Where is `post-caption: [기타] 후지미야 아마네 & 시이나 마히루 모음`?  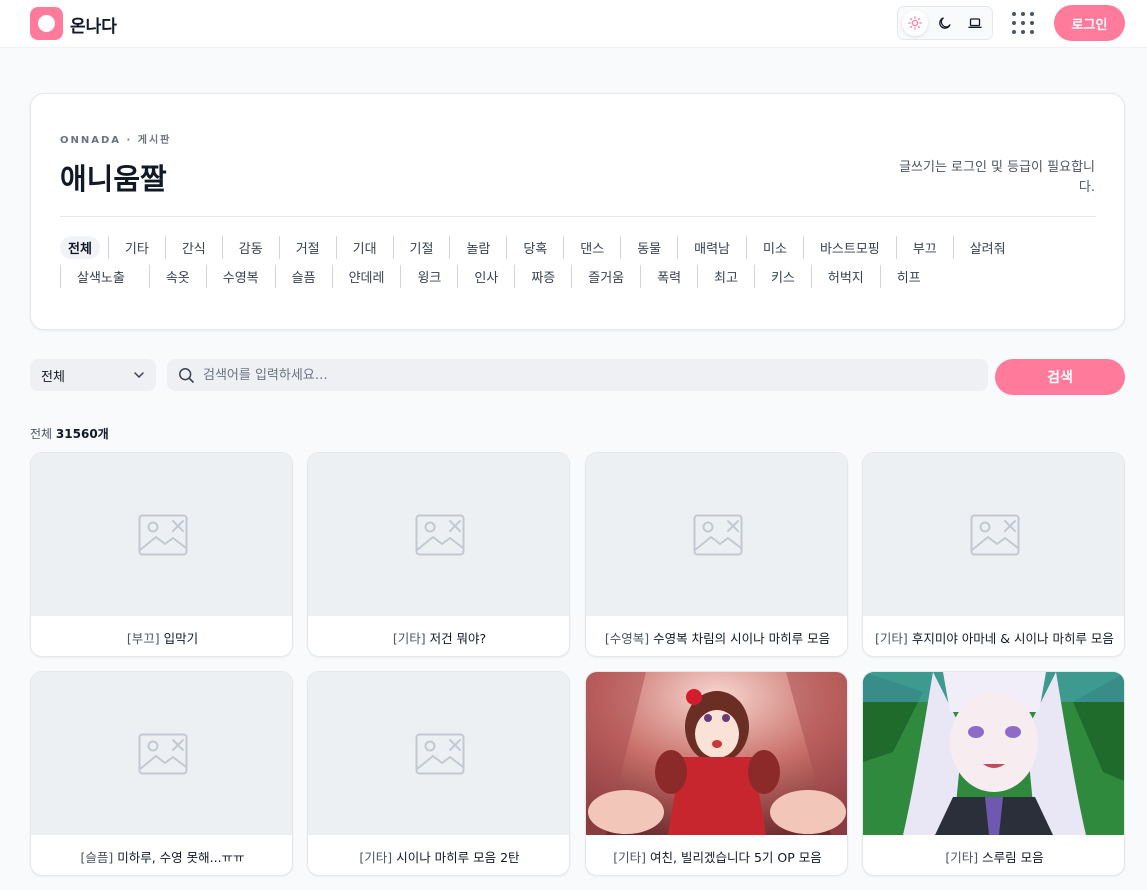
post-caption: [기타] 후지미야 아마네 & 시이나 마히루 모음 is located at coordinates (993, 636).